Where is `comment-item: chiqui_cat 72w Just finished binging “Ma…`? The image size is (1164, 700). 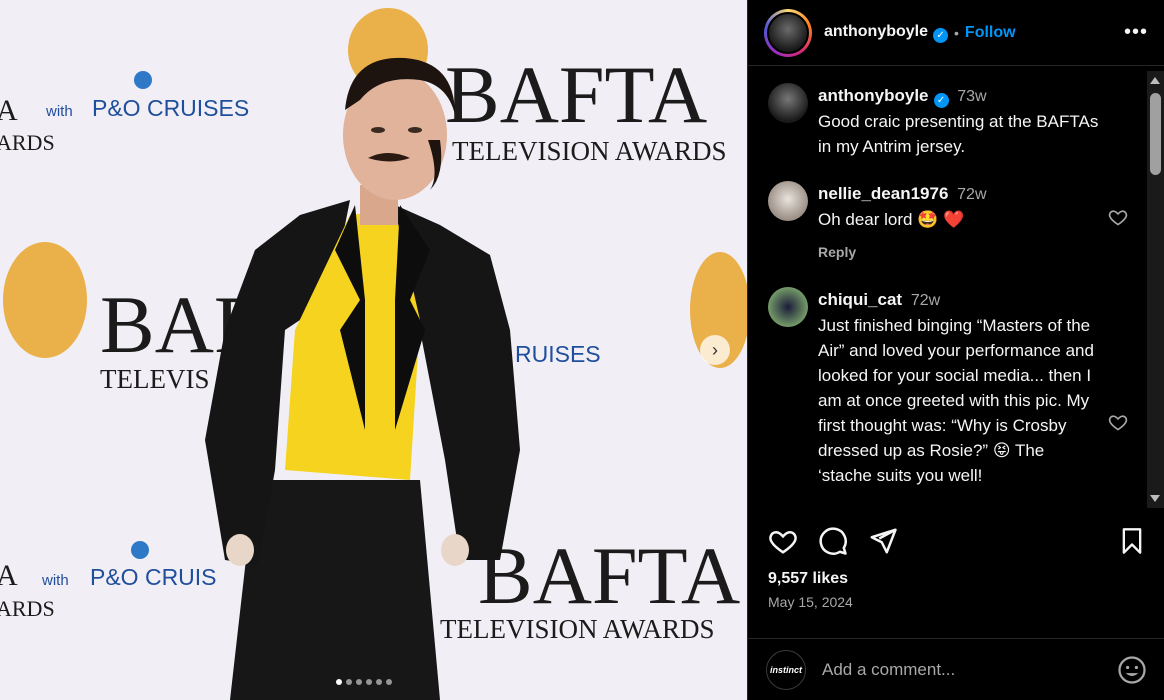
comment-item: chiqui_cat 72w Just finished binging “Ma… is located at coordinates (950, 387).